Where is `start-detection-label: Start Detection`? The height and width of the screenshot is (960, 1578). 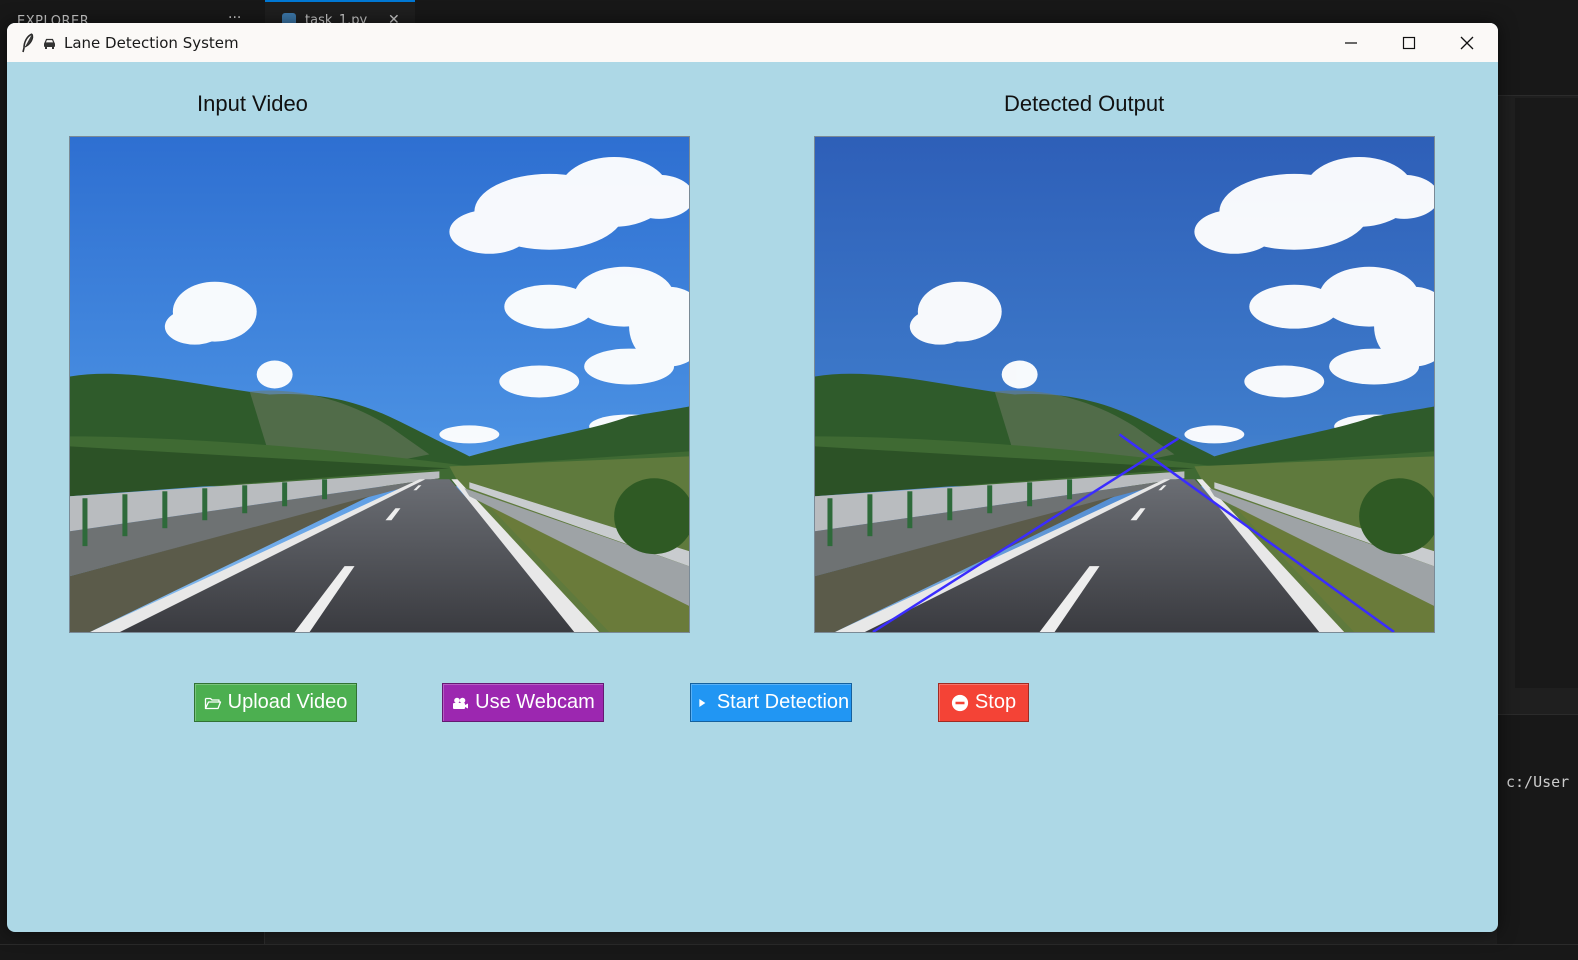 start-detection-label: Start Detection is located at coordinates (783, 702).